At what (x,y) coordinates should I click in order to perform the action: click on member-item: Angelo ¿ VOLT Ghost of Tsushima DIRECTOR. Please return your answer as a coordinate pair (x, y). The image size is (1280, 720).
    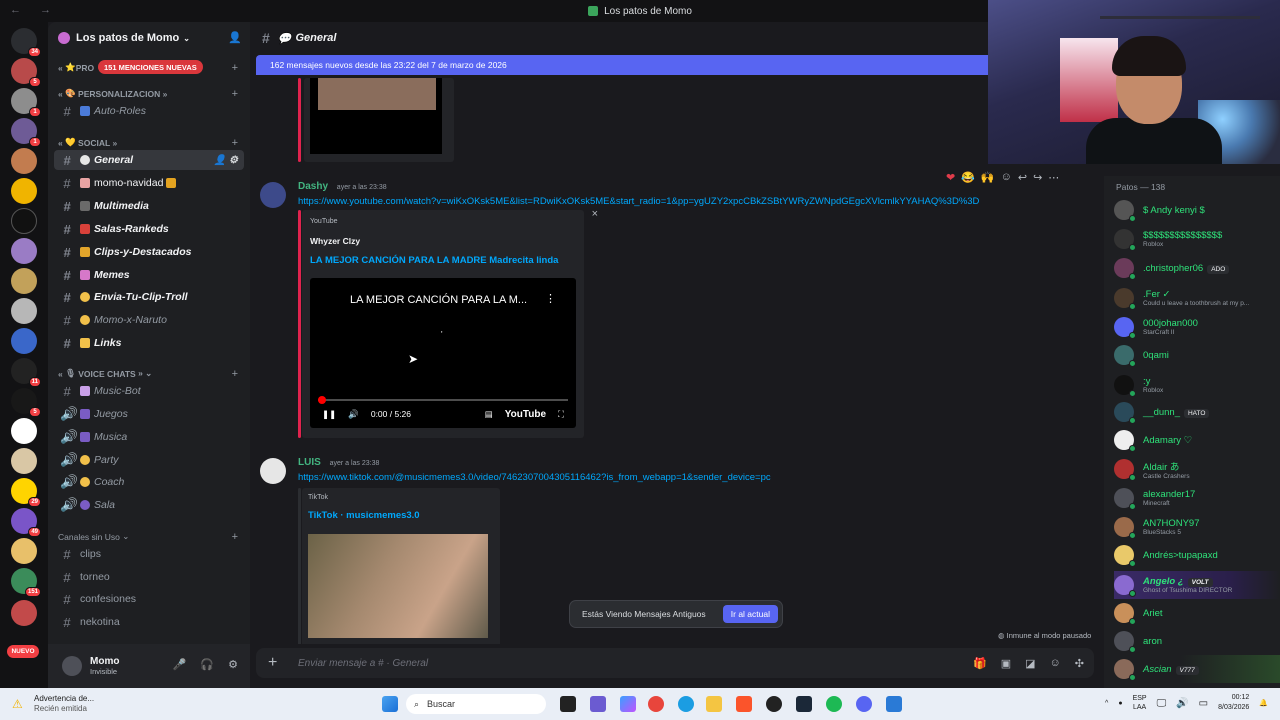
    Looking at the image, I should click on (1197, 585).